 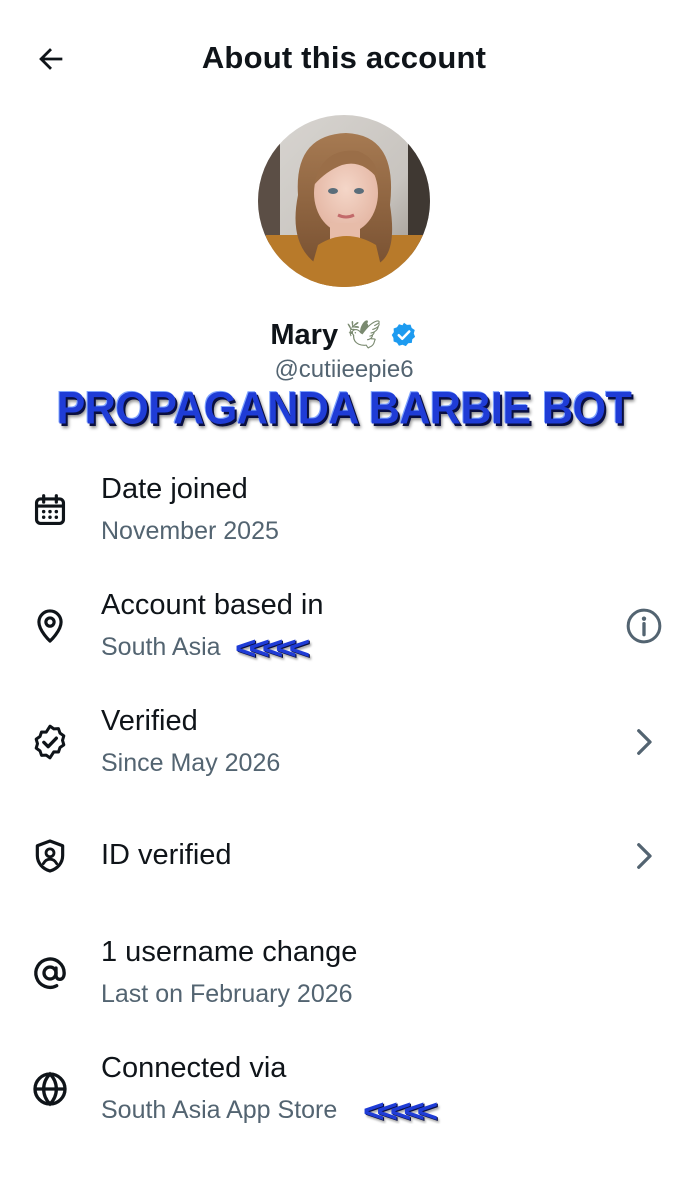 I want to click on id-verified-chevron-button, so click(x=644, y=856).